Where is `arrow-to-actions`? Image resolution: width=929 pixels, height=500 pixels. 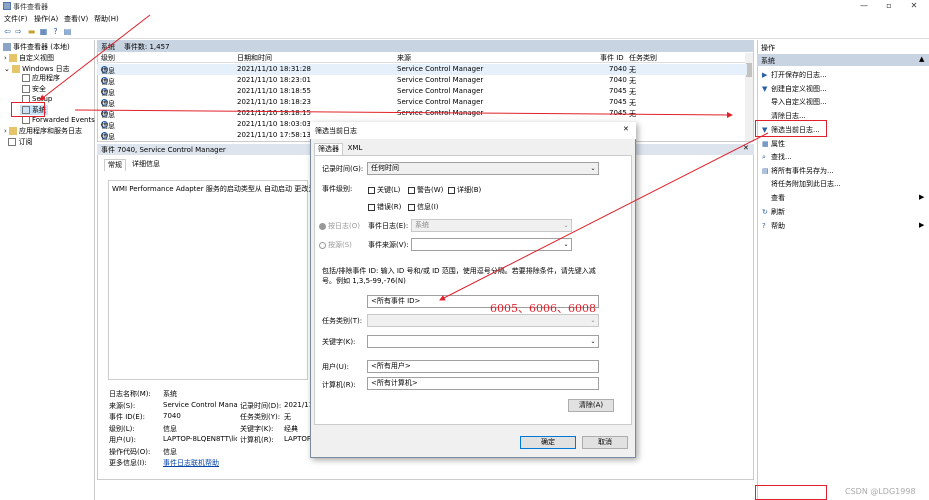
arrow-to-actions is located at coordinates (403, 113).